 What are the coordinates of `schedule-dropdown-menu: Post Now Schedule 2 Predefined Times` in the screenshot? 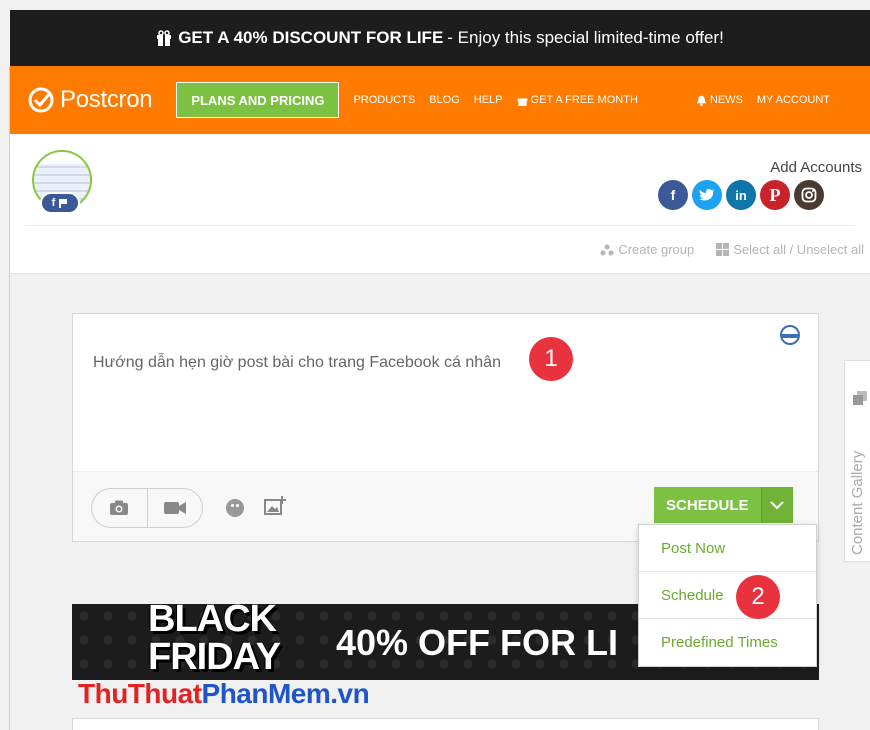 It's located at (727, 595).